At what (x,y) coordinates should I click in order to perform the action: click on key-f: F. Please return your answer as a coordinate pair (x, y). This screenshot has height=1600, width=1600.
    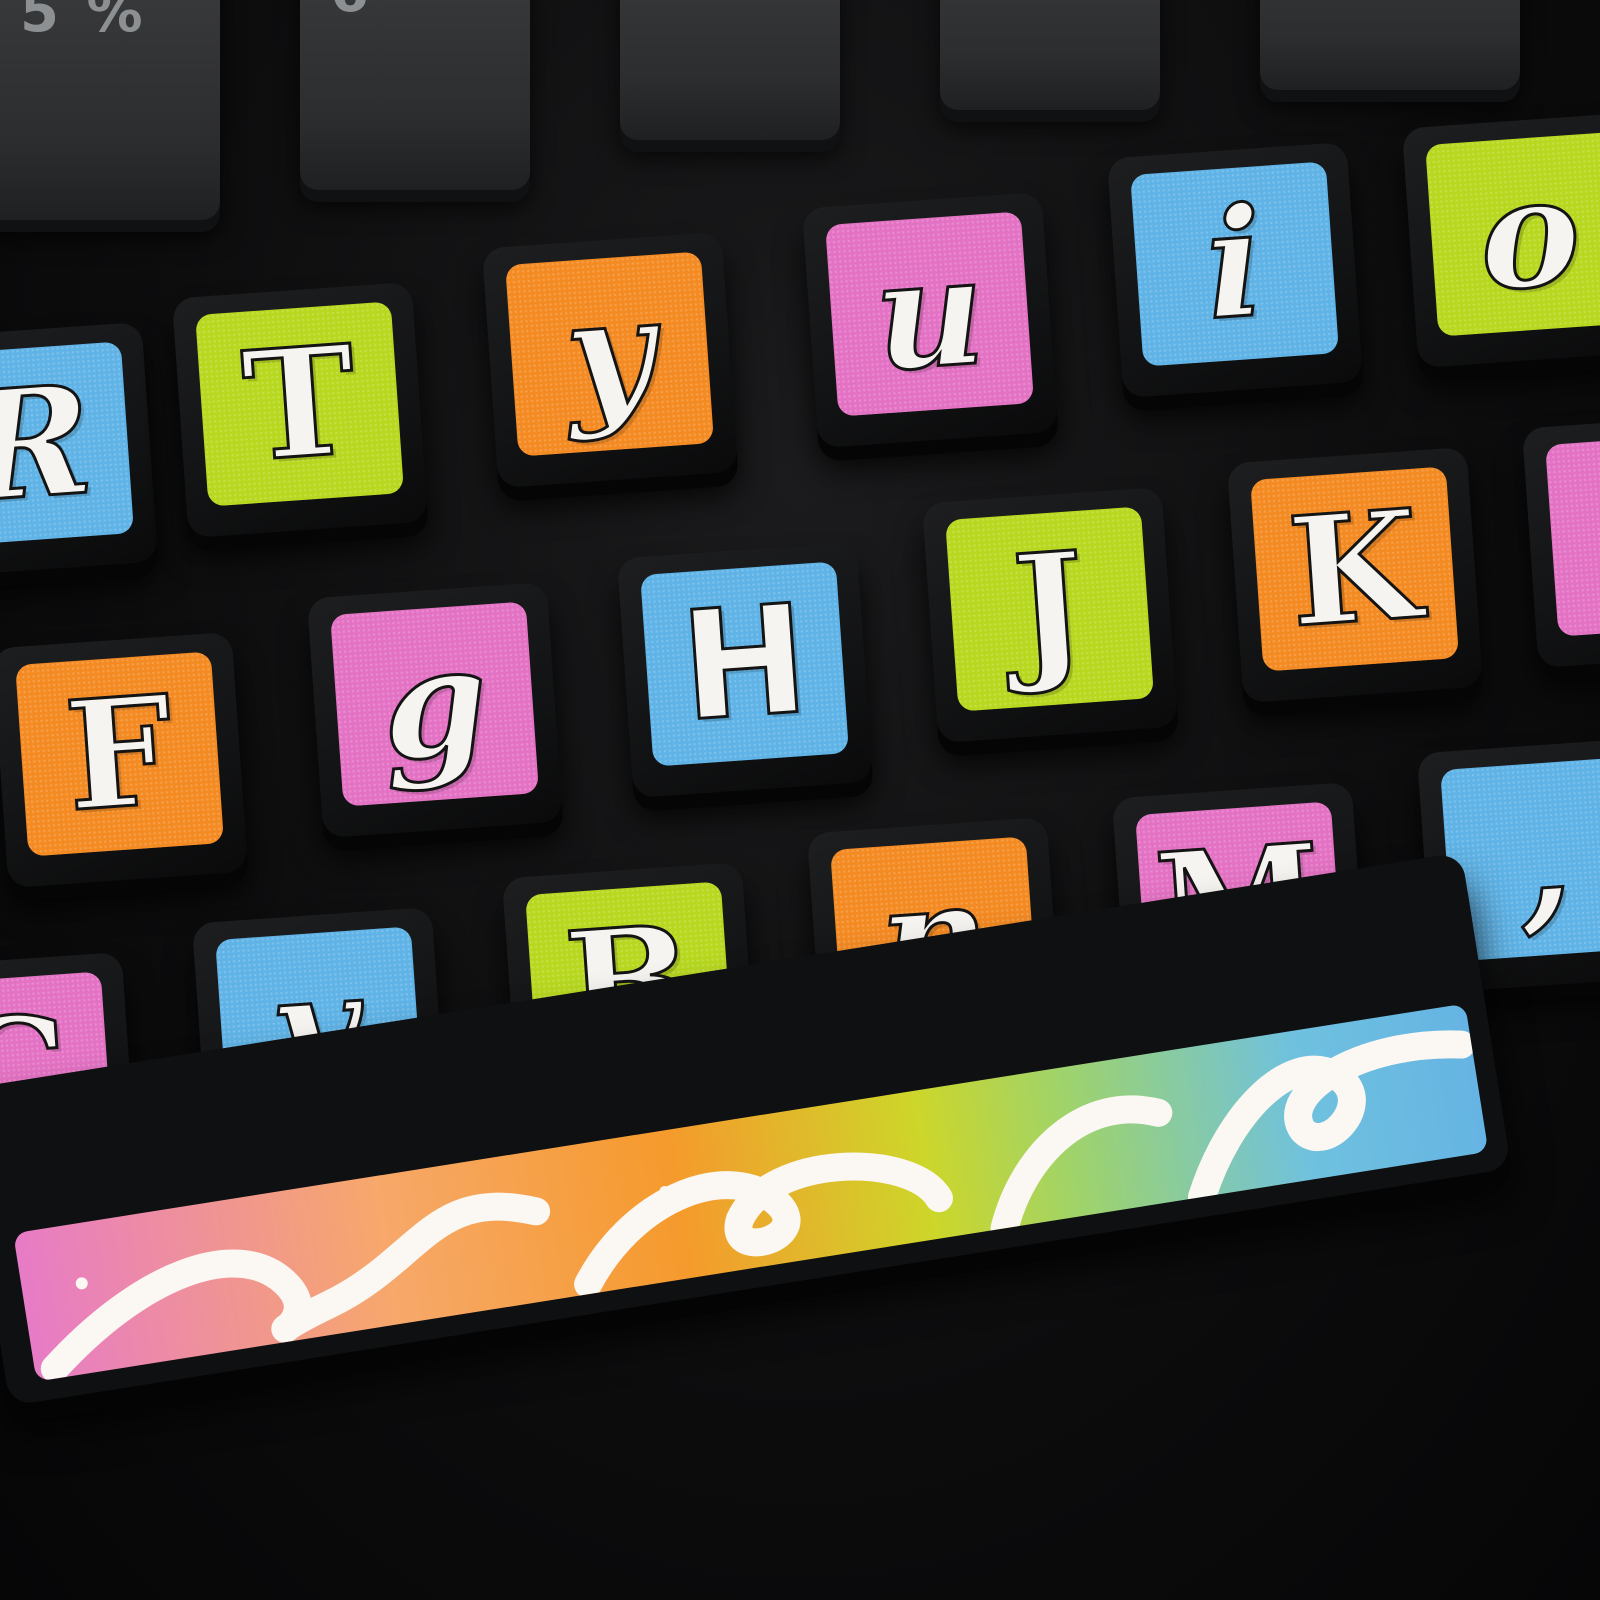
    Looking at the image, I should click on (124, 760).